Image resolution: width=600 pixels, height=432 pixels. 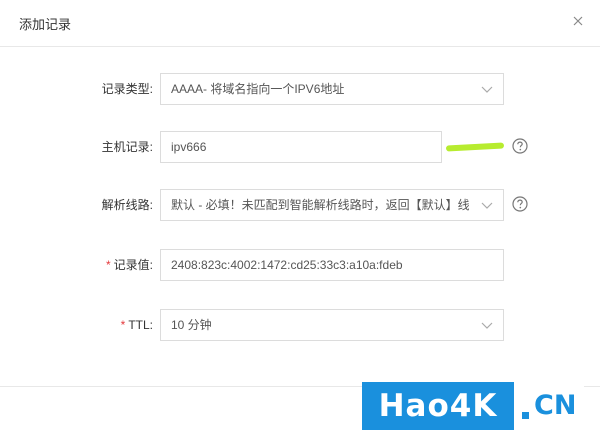 What do you see at coordinates (191, 325) in the screenshot?
I see `ttl-value: 10 分钟` at bounding box center [191, 325].